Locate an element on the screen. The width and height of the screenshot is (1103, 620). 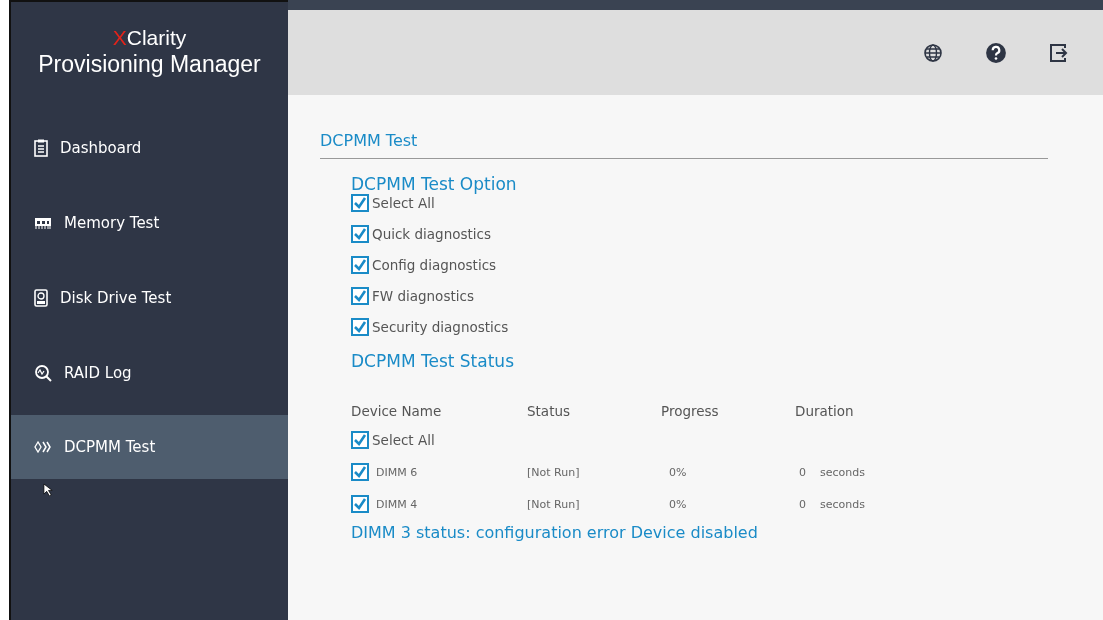
option-label: Config diagnostics is located at coordinates (434, 265).